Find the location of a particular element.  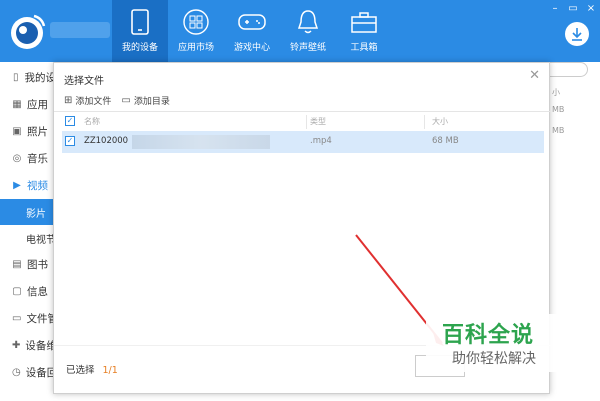

sidebar-item-photos: ▣ 照片 is located at coordinates (28, 131).